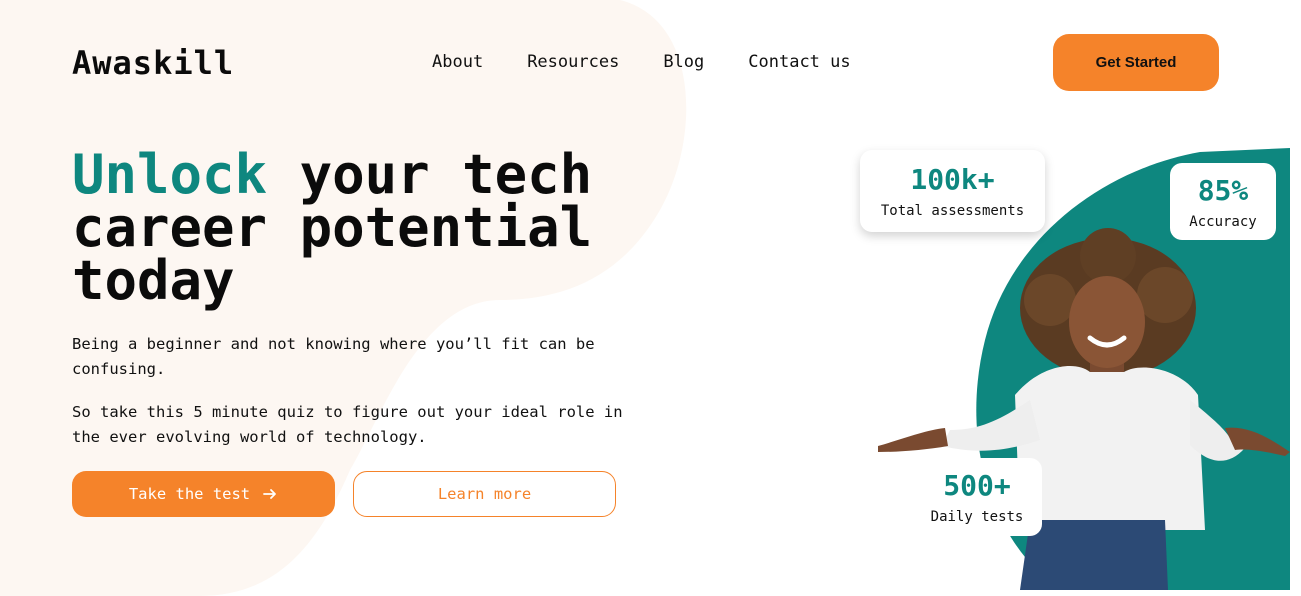 The height and width of the screenshot is (596, 1301). Describe the element at coordinates (1257, 441) in the screenshot. I see `right-hand` at that location.